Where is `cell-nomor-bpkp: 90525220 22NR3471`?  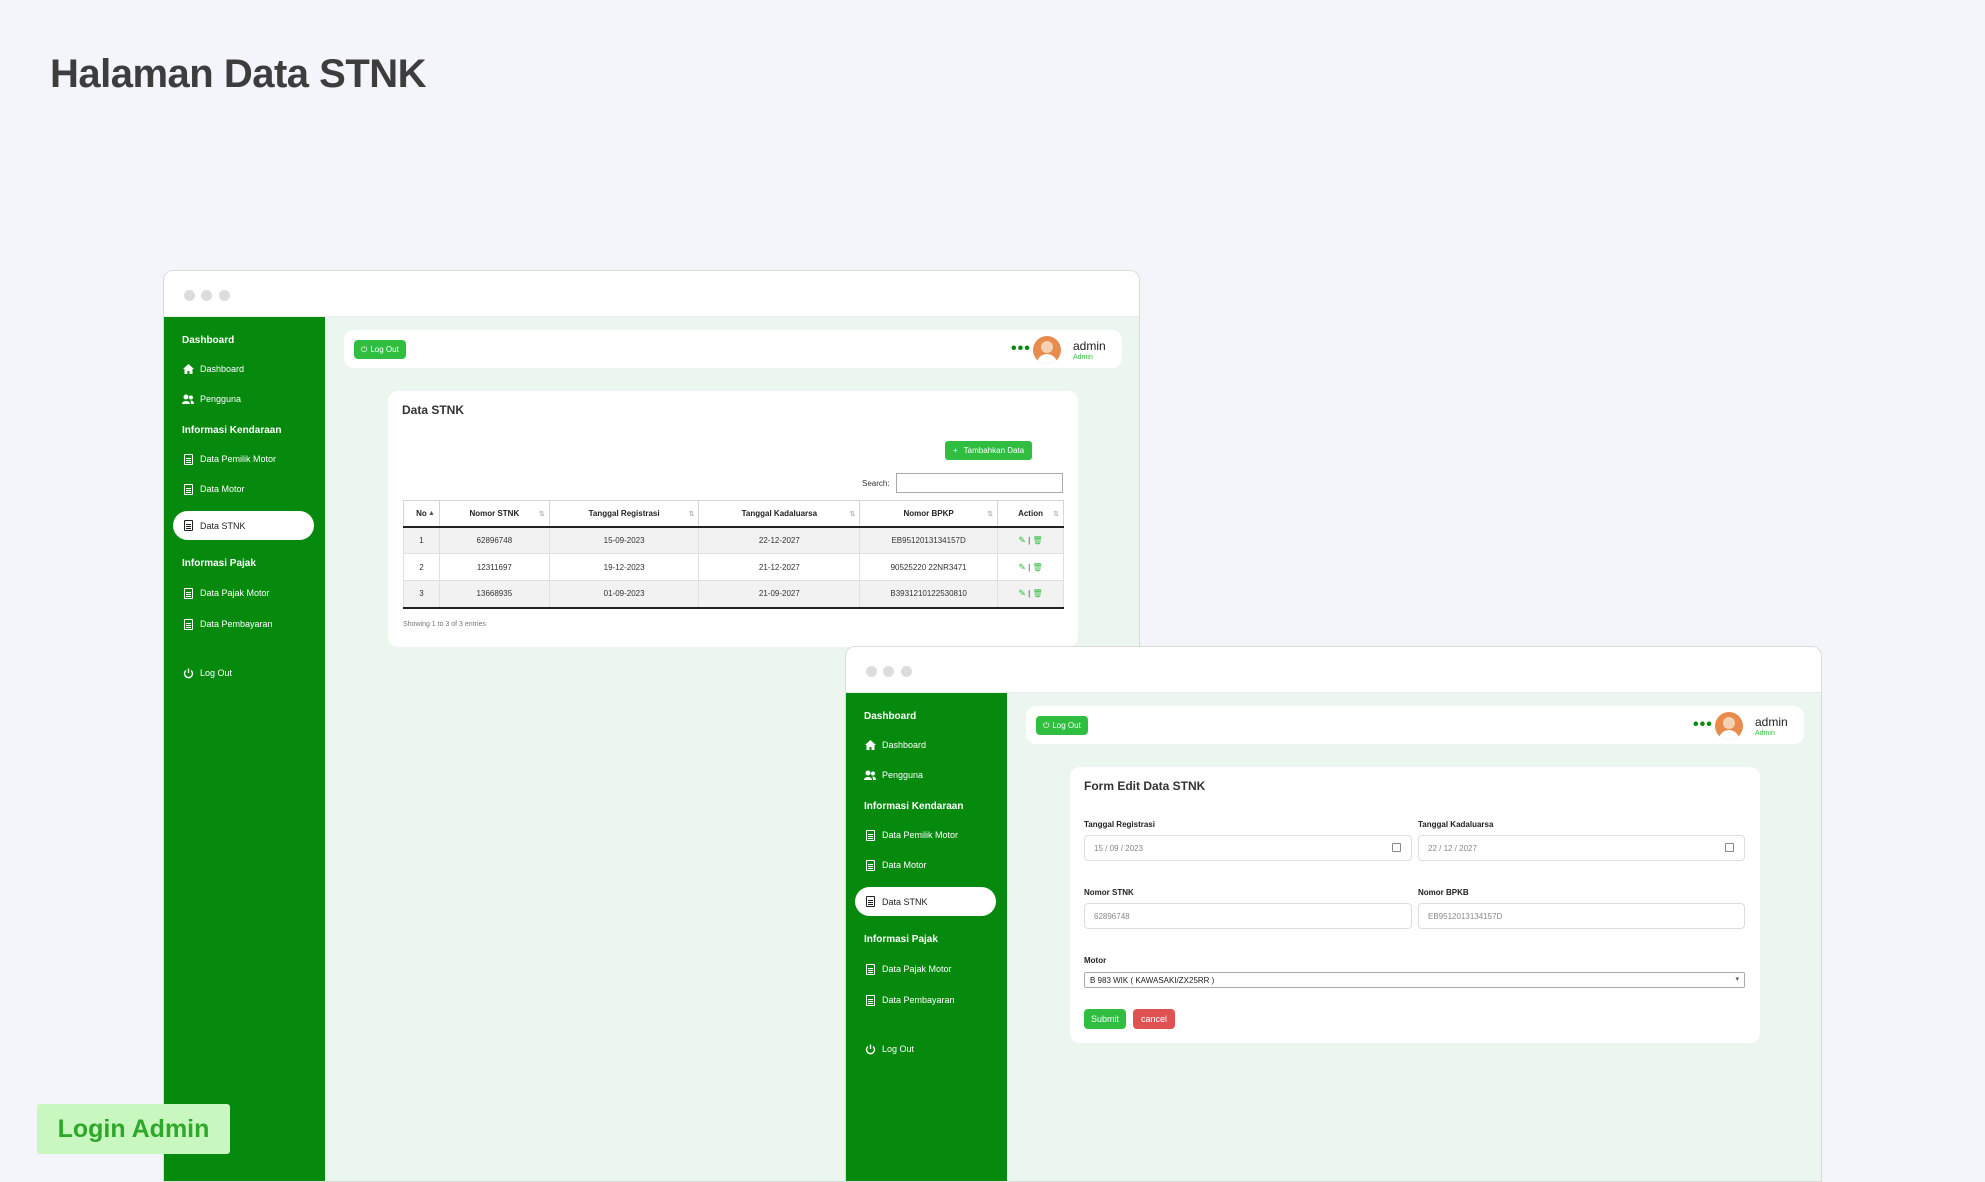 cell-nomor-bpkp: 90525220 22NR3471 is located at coordinates (929, 567).